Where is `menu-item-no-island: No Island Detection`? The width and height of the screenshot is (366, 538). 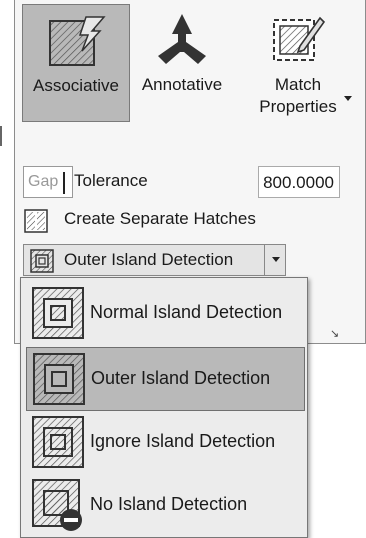
menu-item-no-island: No Island Detection is located at coordinates (164, 505).